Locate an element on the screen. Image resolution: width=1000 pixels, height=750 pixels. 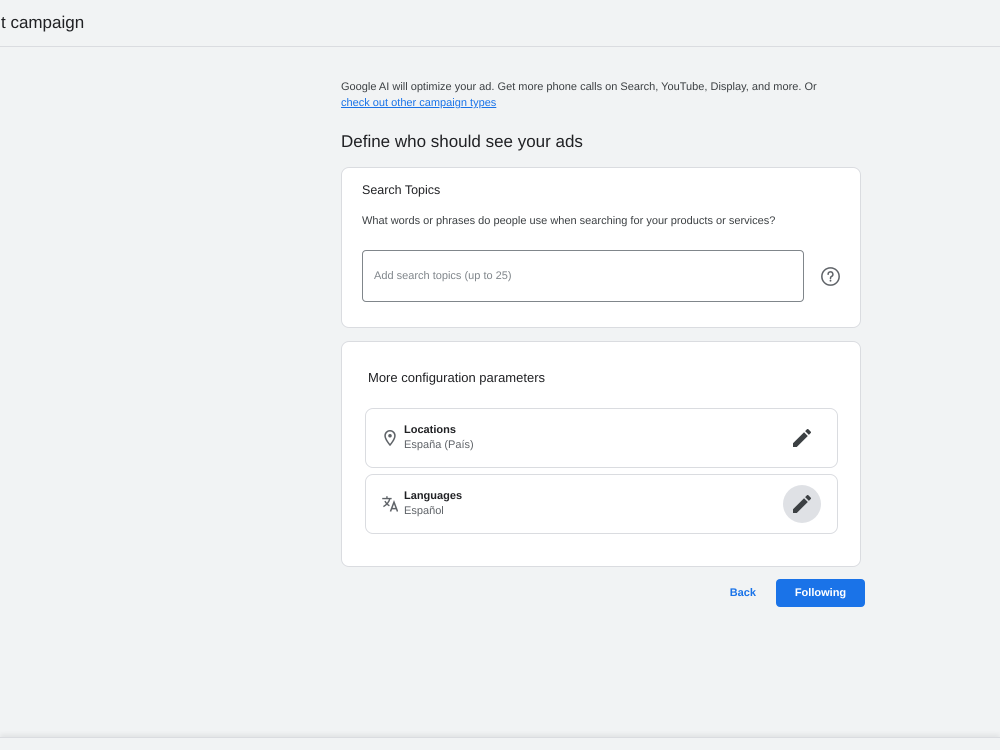
location-pin-icon is located at coordinates (390, 438).